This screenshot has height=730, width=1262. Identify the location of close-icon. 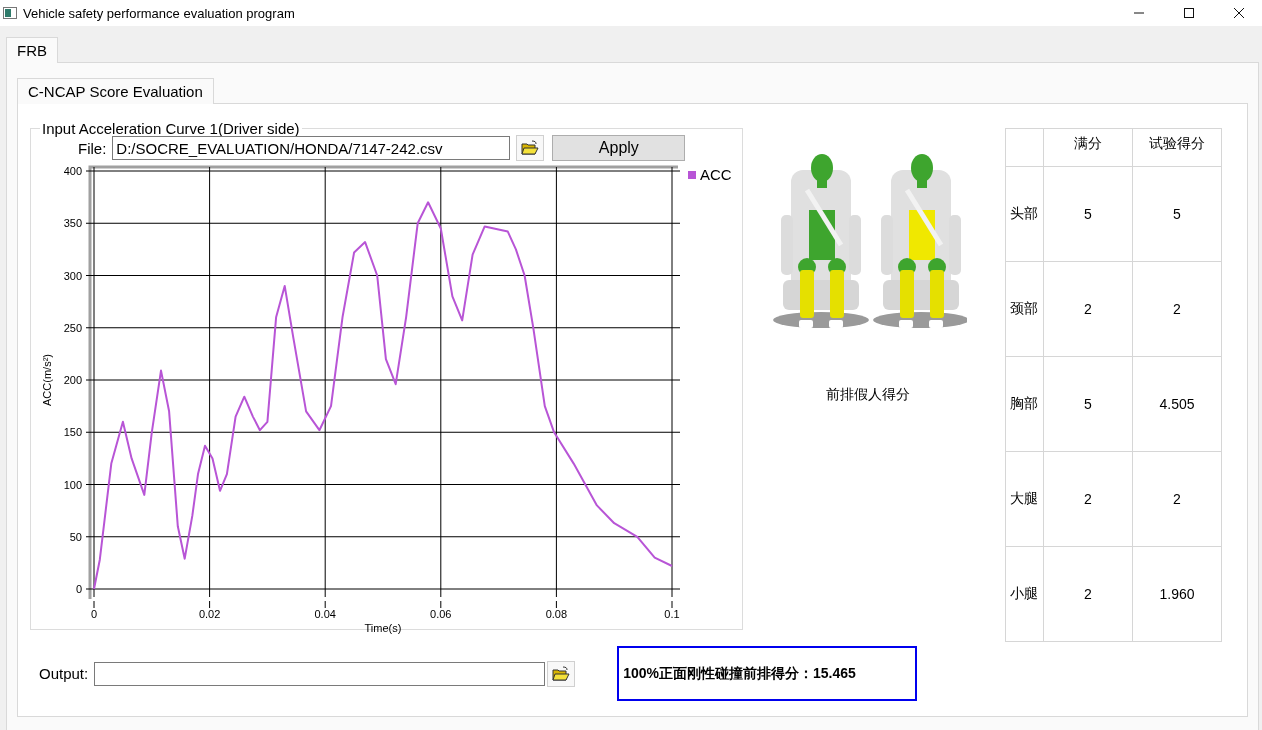
(1239, 13).